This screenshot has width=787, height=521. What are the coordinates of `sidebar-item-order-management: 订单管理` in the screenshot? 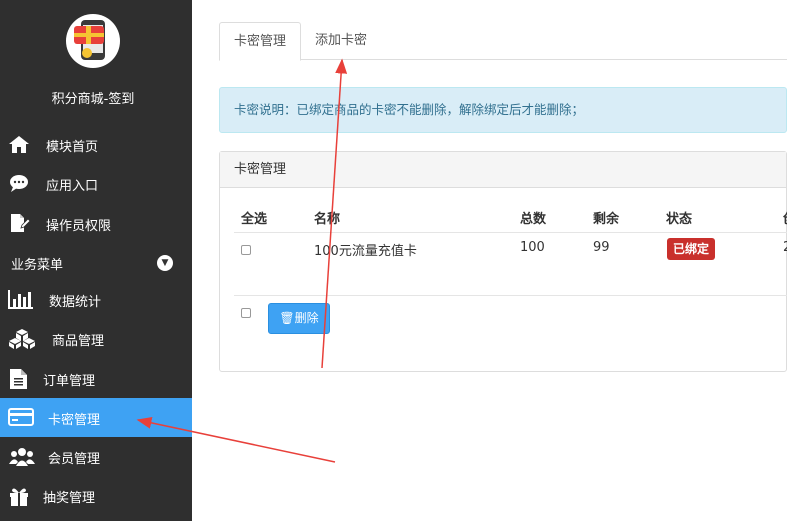 It's located at (96, 378).